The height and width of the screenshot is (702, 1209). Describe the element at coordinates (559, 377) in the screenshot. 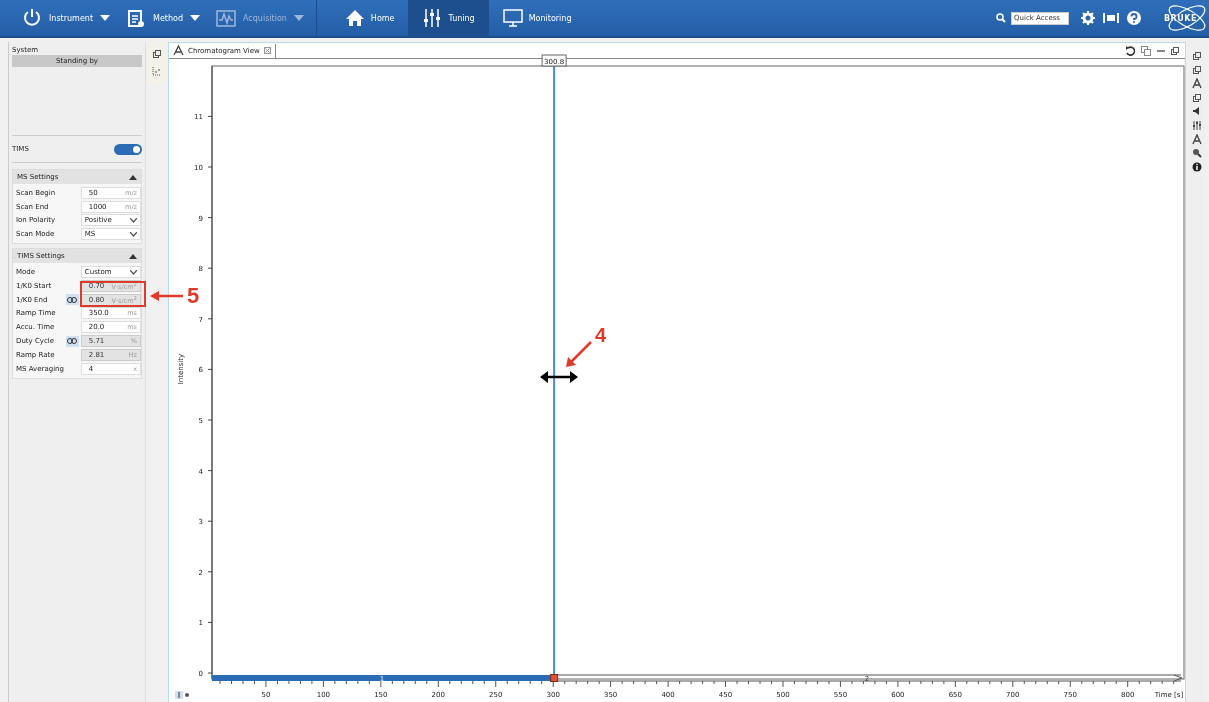

I see `drag-arrow-icon` at that location.